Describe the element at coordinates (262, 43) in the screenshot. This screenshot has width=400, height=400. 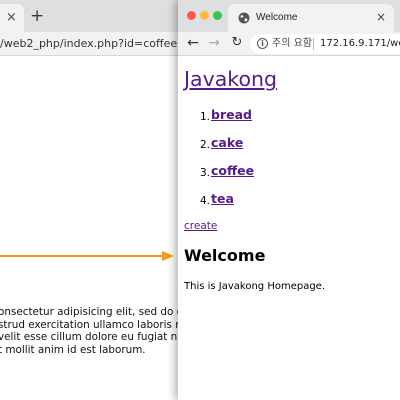
I see `info-icon: i` at that location.